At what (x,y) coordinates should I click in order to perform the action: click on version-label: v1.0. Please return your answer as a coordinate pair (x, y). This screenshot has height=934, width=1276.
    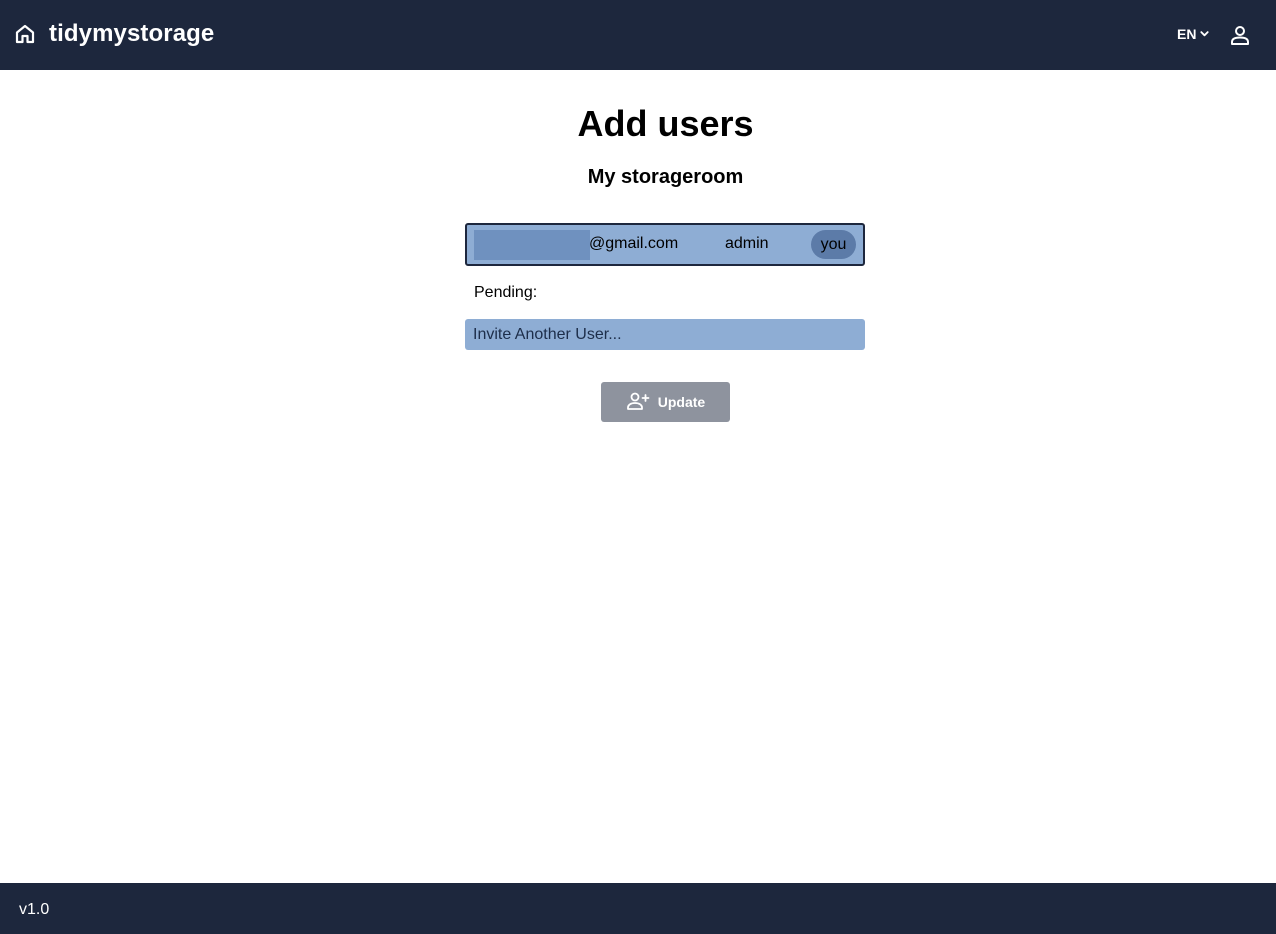
    Looking at the image, I should click on (34, 909).